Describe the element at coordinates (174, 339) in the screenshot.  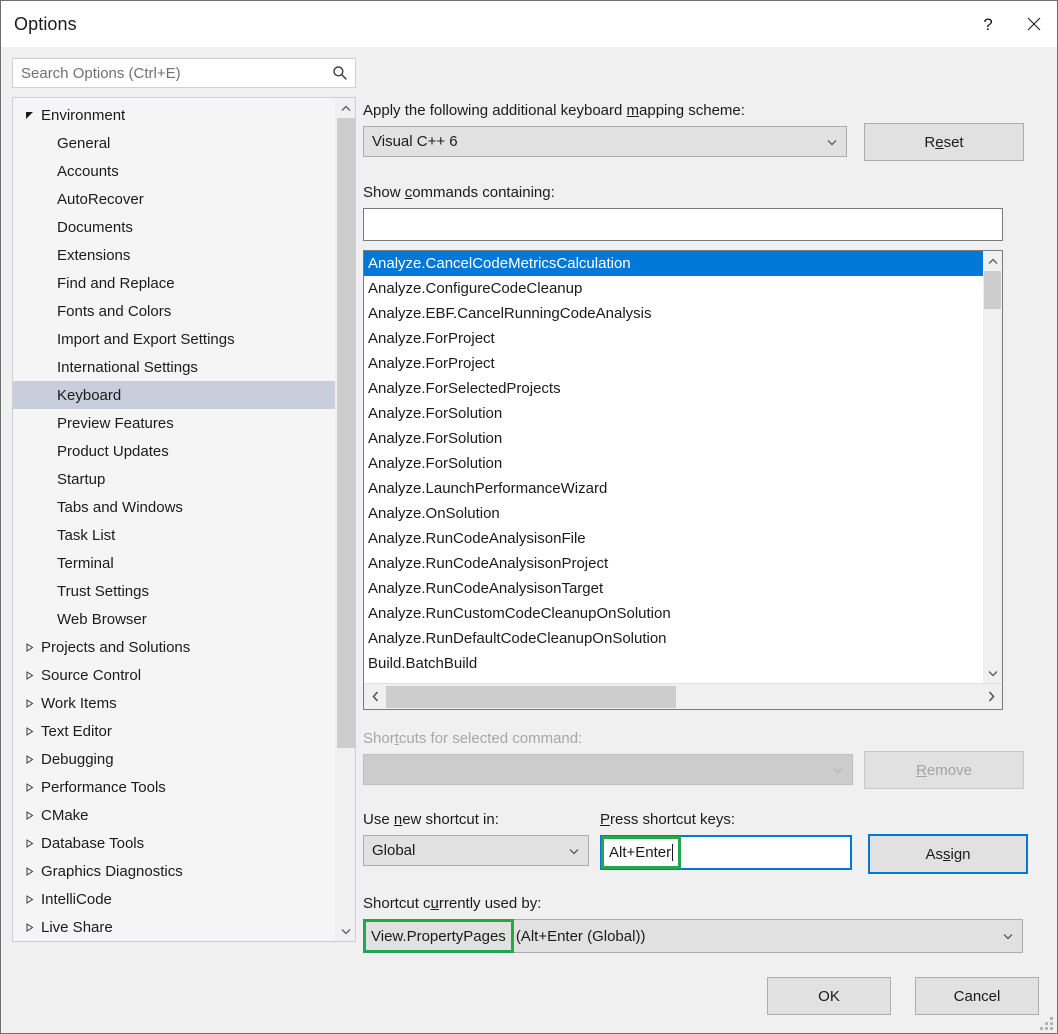
I see `tree-item-import-and-export-settings: Import and Export Settings` at that location.